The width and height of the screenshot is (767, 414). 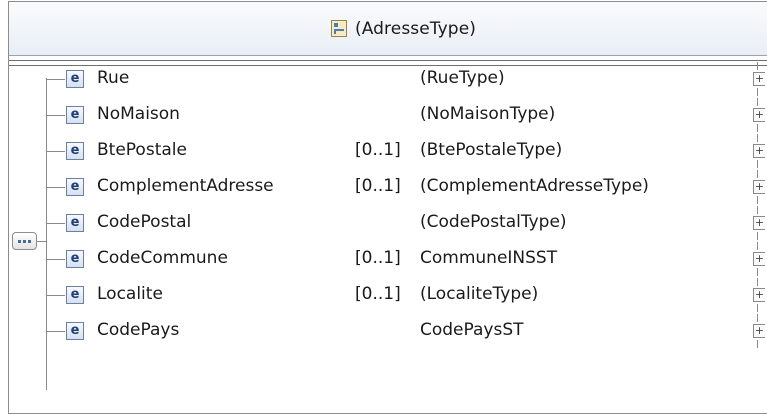 What do you see at coordinates (534, 186) in the screenshot?
I see `element-type: (ComplementAdresseType)` at bounding box center [534, 186].